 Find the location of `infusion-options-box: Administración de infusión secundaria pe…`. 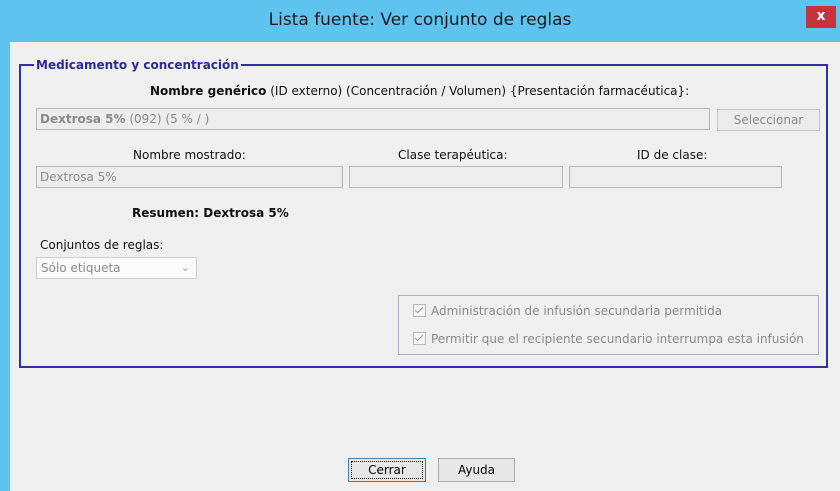

infusion-options-box: Administración de infusión secundaria pe… is located at coordinates (608, 325).